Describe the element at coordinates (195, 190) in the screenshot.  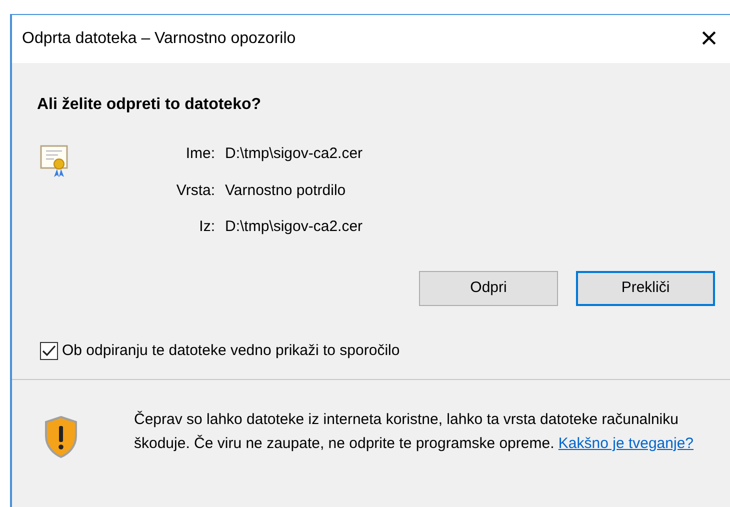
I see `field-label: Vrsta:` at that location.